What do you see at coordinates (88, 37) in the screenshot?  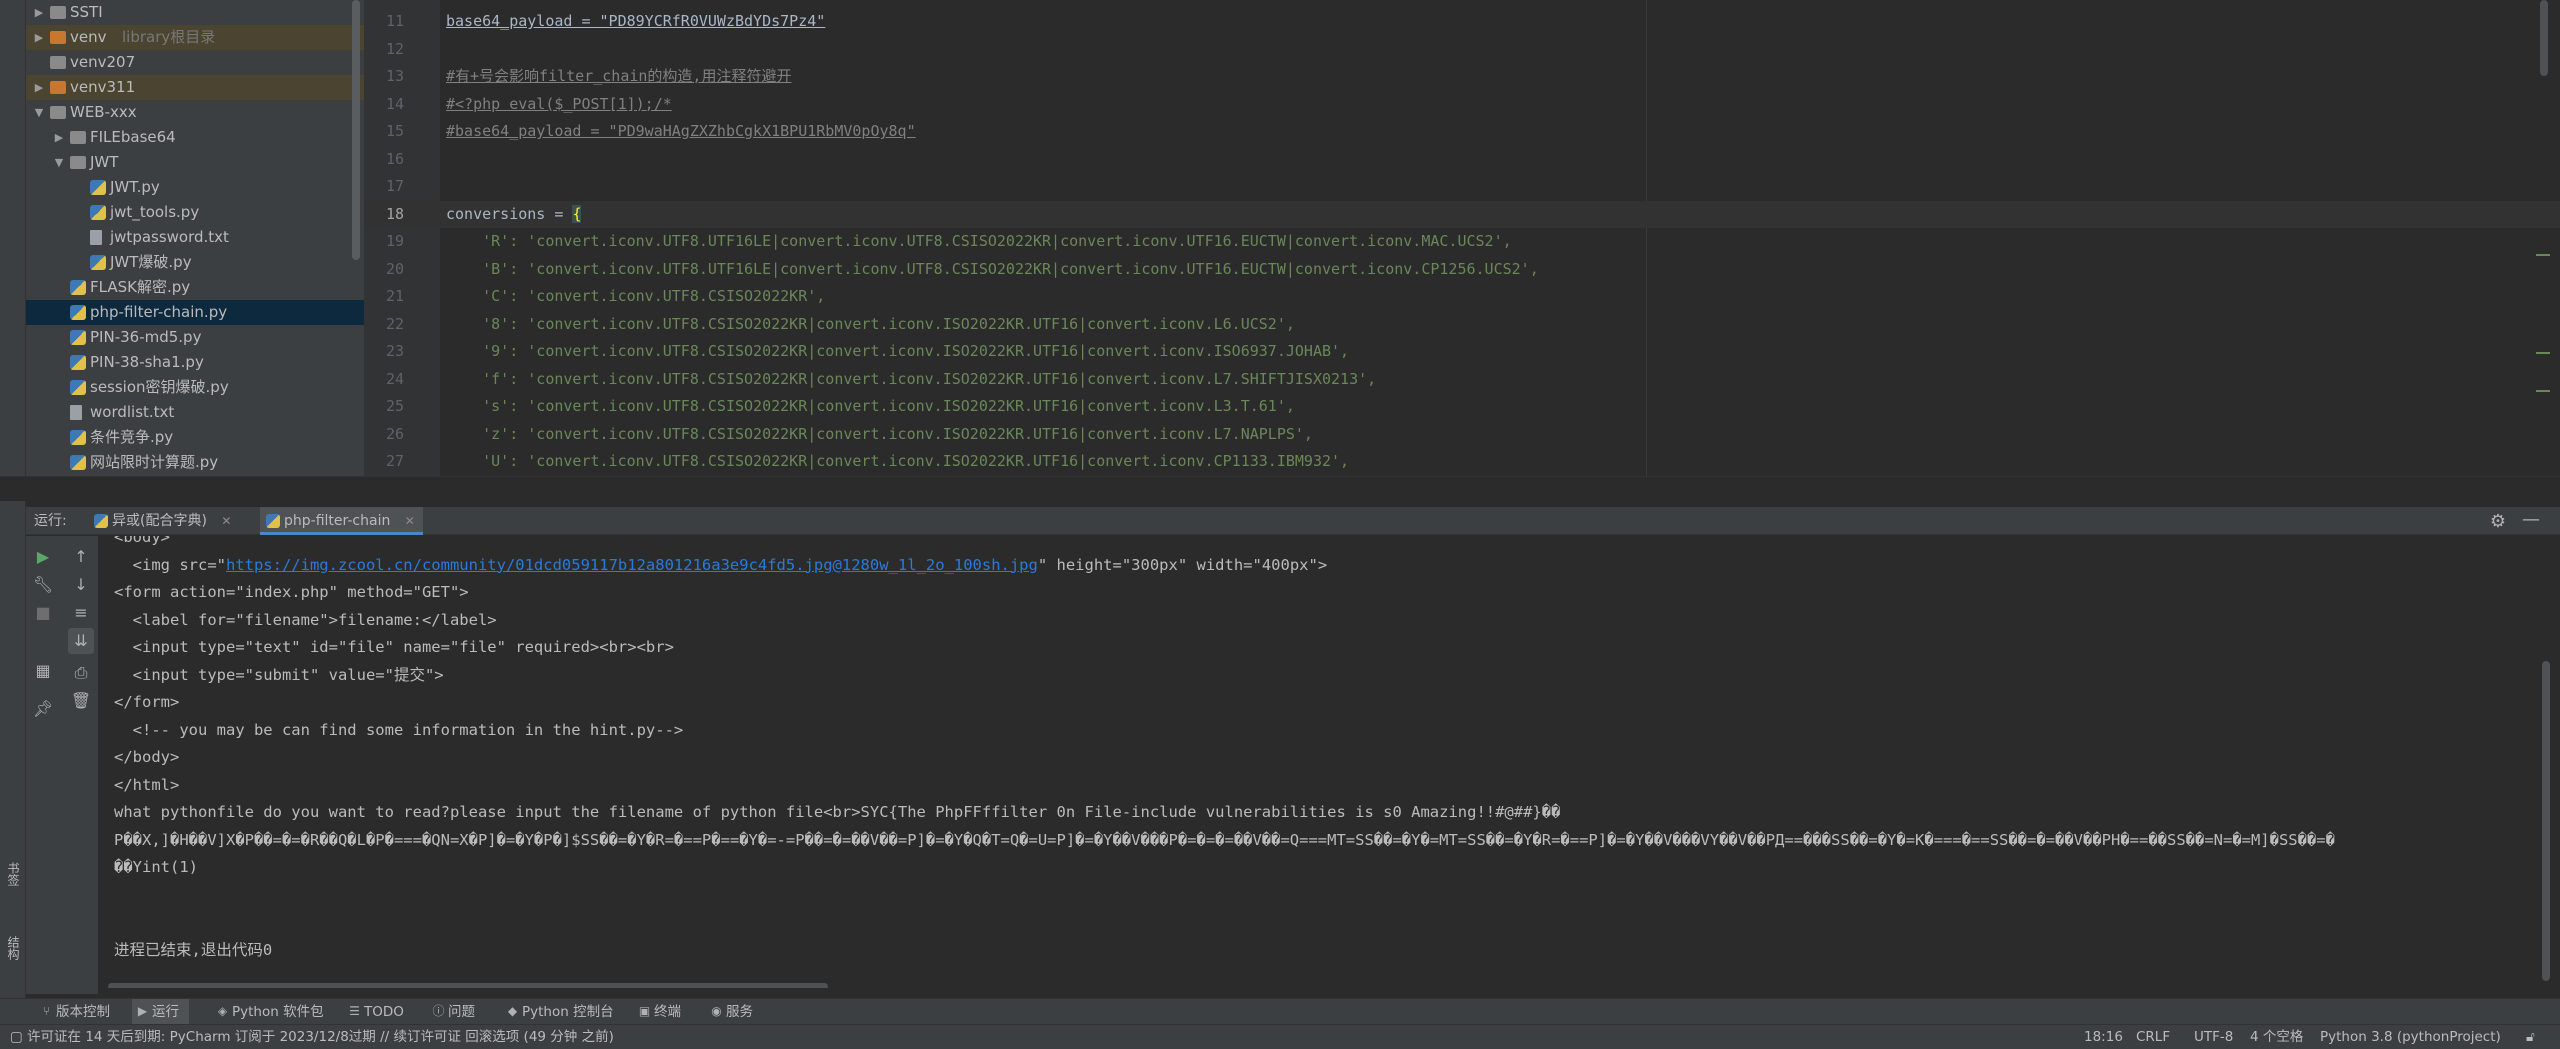 I see `tree-item-label: venv` at bounding box center [88, 37].